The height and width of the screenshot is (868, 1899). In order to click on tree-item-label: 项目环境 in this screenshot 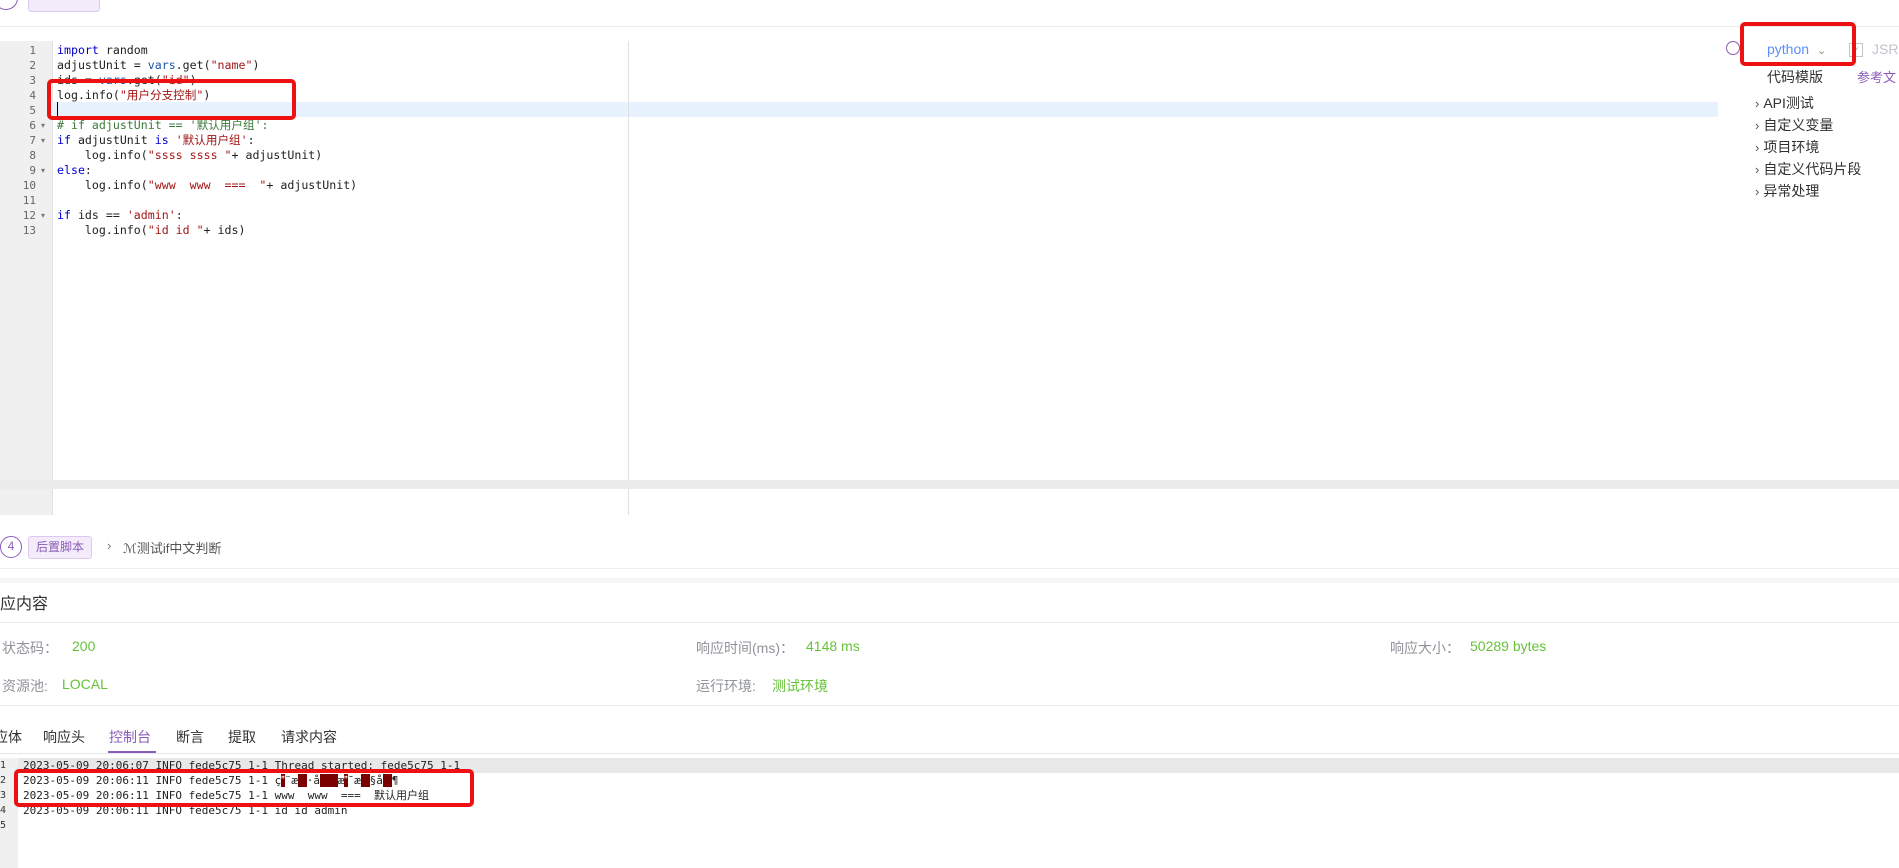, I will do `click(1791, 147)`.